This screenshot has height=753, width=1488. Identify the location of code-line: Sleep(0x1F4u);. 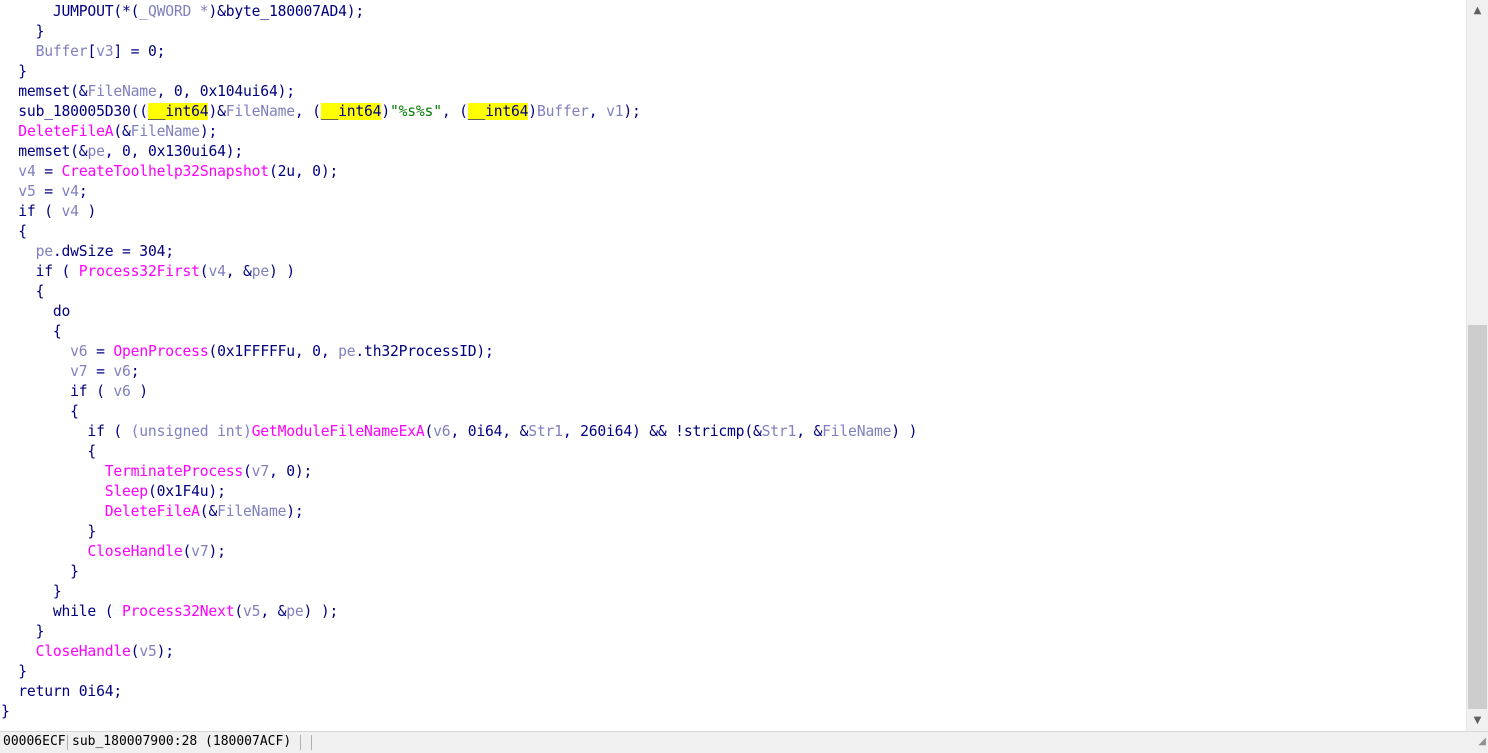
(459, 492).